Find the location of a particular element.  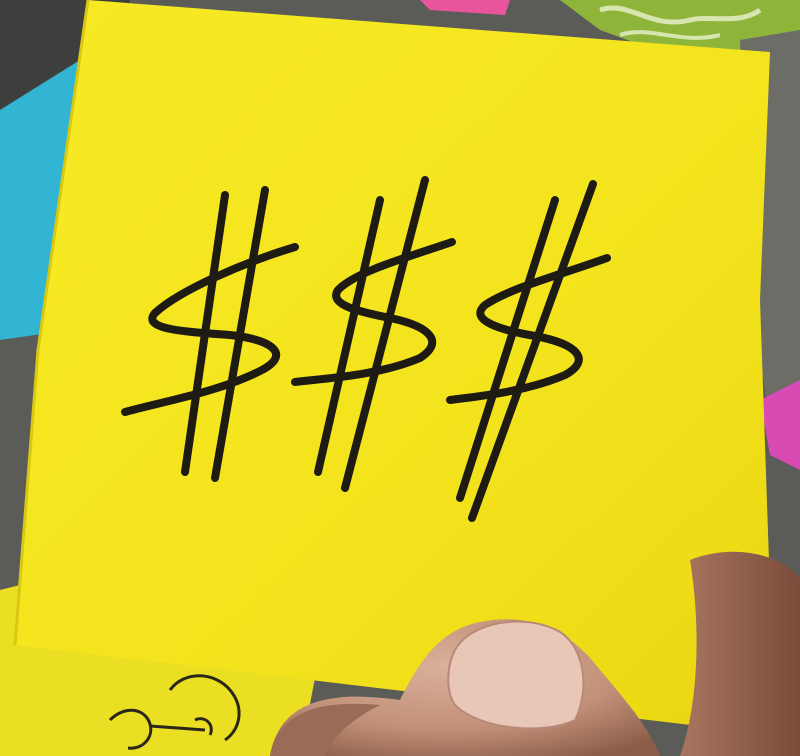

fingers is located at coordinates (740, 653).